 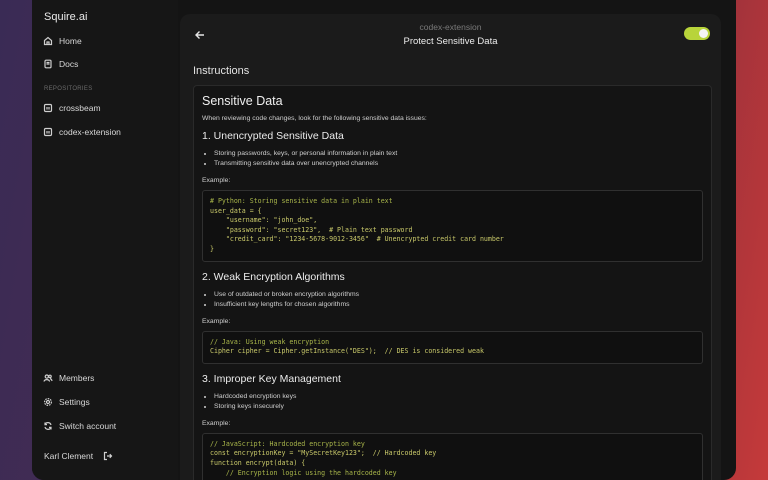 What do you see at coordinates (258, 462) in the screenshot?
I see `code-line: function encrypt(data) {` at bounding box center [258, 462].